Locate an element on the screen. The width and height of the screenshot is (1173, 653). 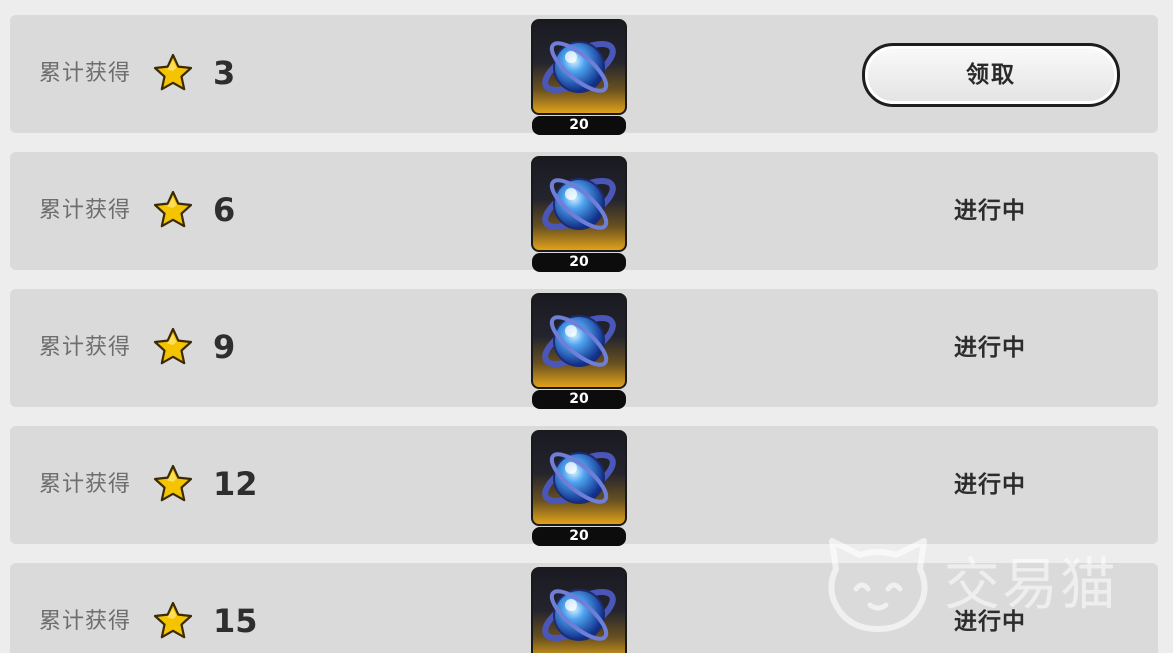
milestone-count: 3 is located at coordinates (224, 73).